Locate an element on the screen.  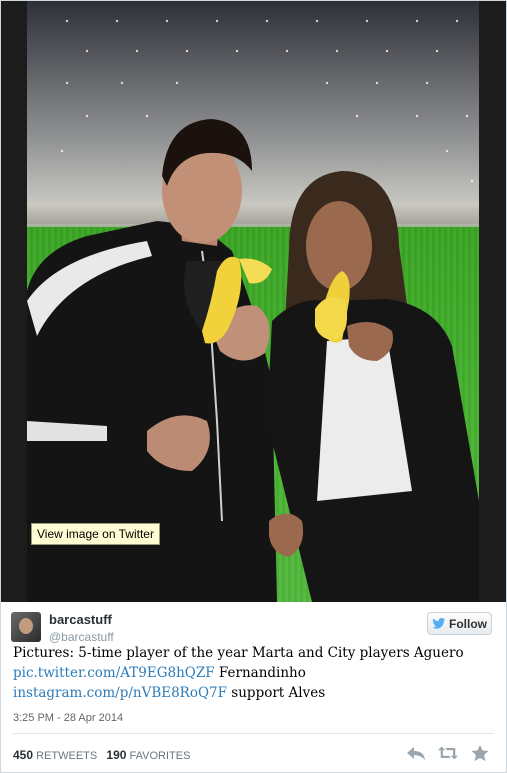
retweets-count: 450 is located at coordinates (23, 755).